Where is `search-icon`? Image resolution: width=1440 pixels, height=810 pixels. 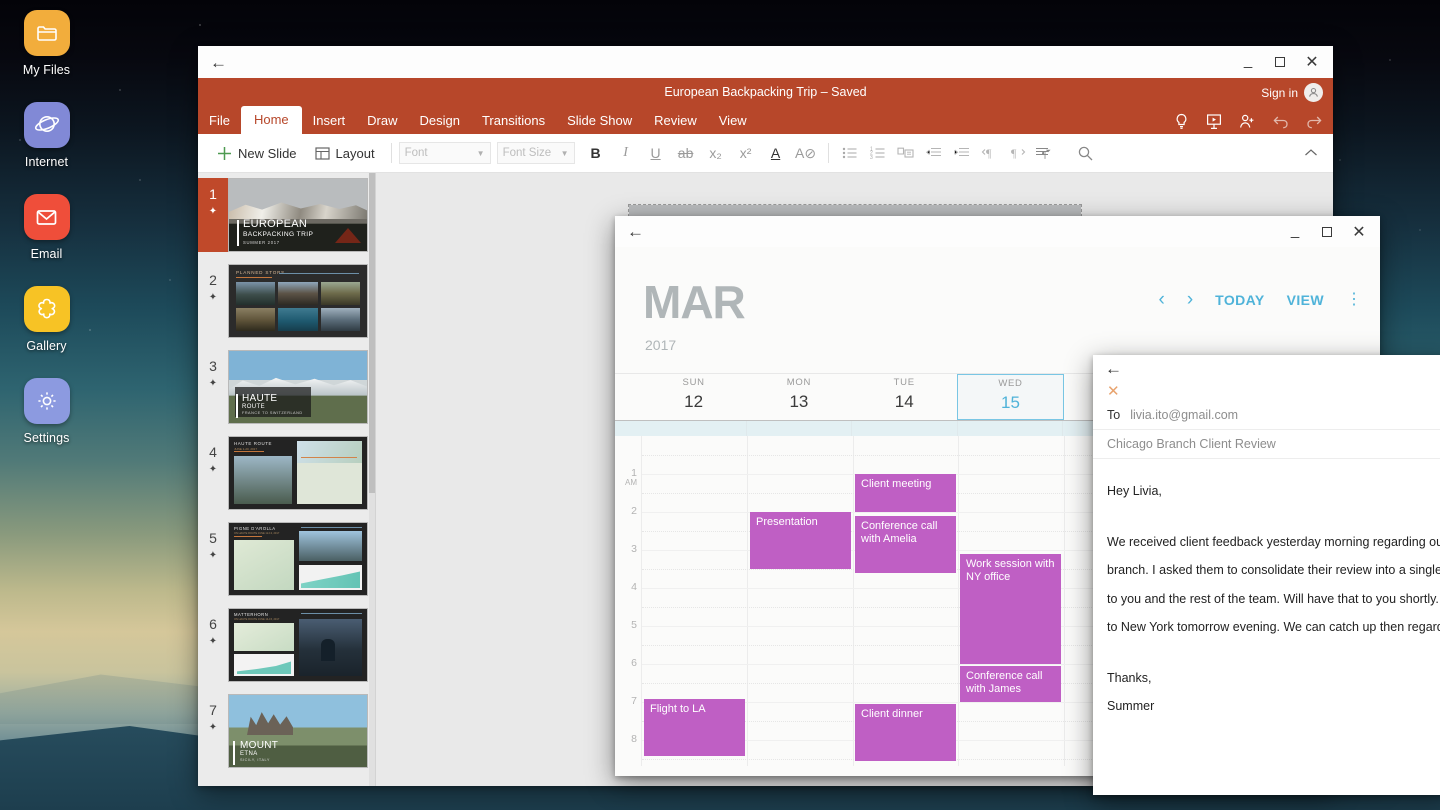
search-icon is located at coordinates (1086, 153).